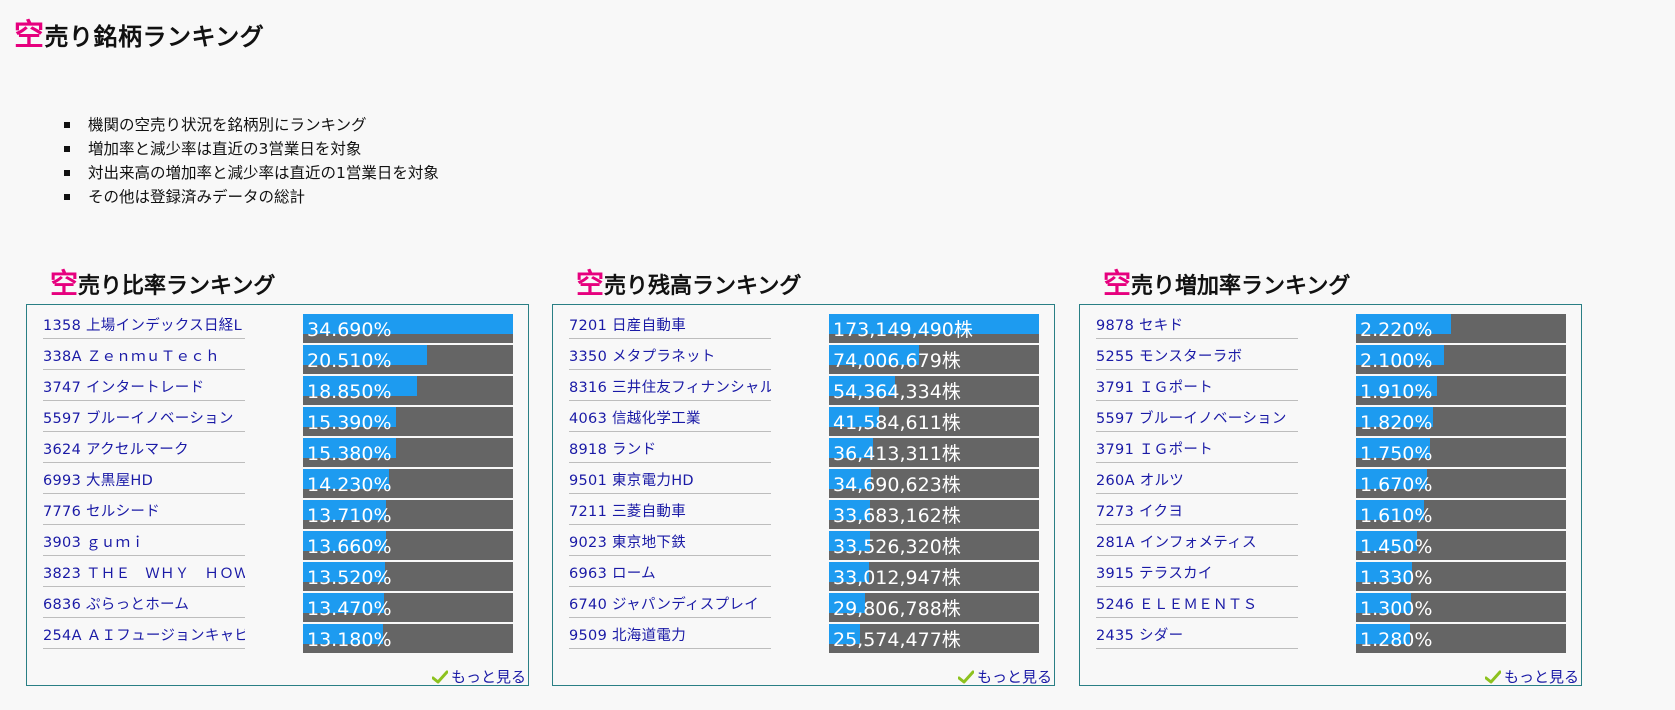 The height and width of the screenshot is (710, 1675). I want to click on value-text: 13.710%, so click(349, 516).